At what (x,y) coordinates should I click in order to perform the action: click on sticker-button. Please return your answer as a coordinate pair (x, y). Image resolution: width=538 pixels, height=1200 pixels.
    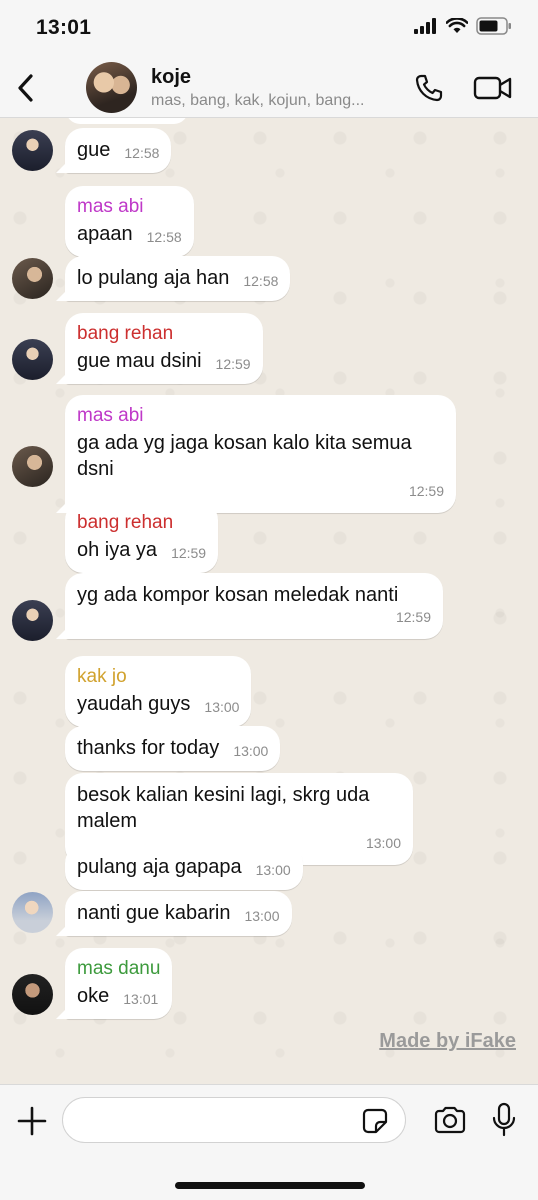
    Looking at the image, I should click on (375, 1121).